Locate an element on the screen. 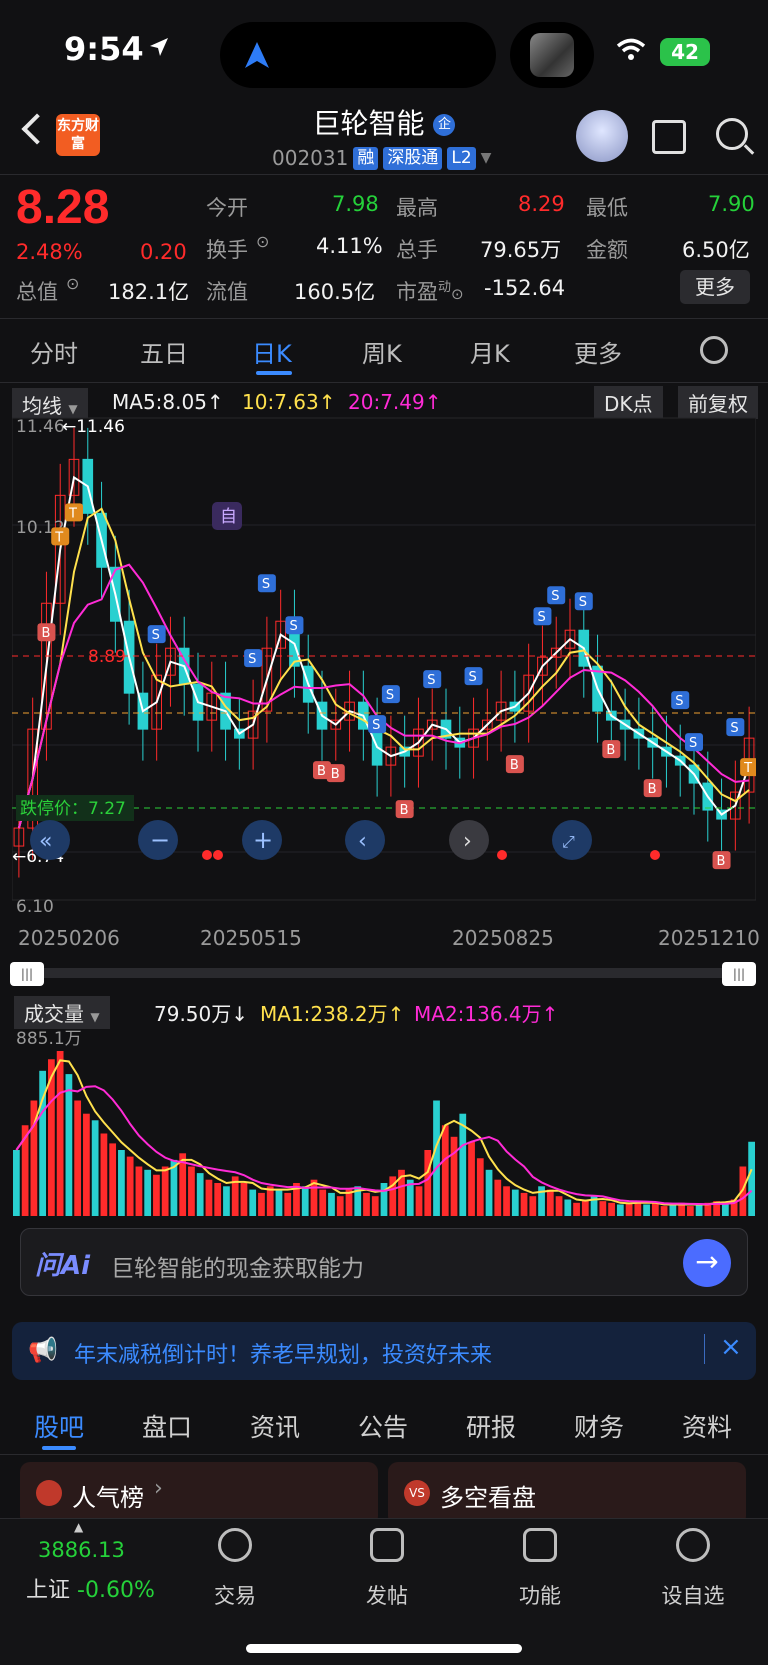 The width and height of the screenshot is (768, 1665). search-icon is located at coordinates (732, 134).